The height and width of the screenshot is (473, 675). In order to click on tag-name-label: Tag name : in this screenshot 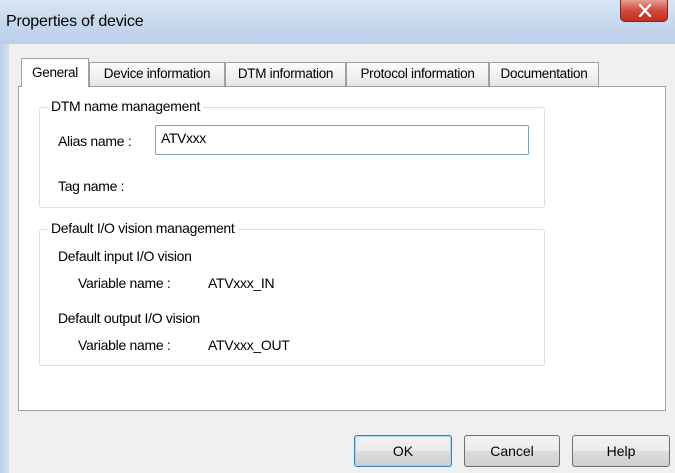, I will do `click(91, 186)`.